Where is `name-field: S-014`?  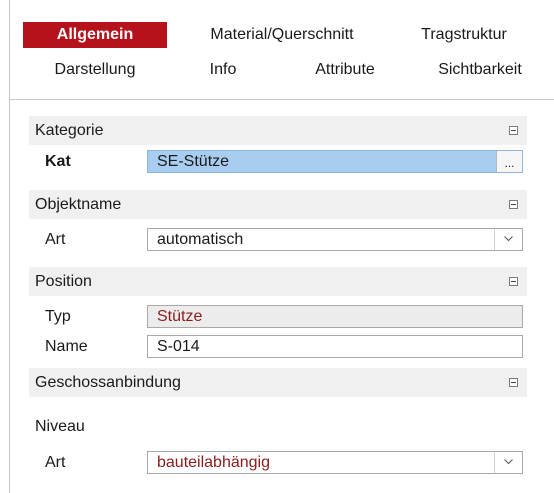 name-field: S-014 is located at coordinates (335, 346).